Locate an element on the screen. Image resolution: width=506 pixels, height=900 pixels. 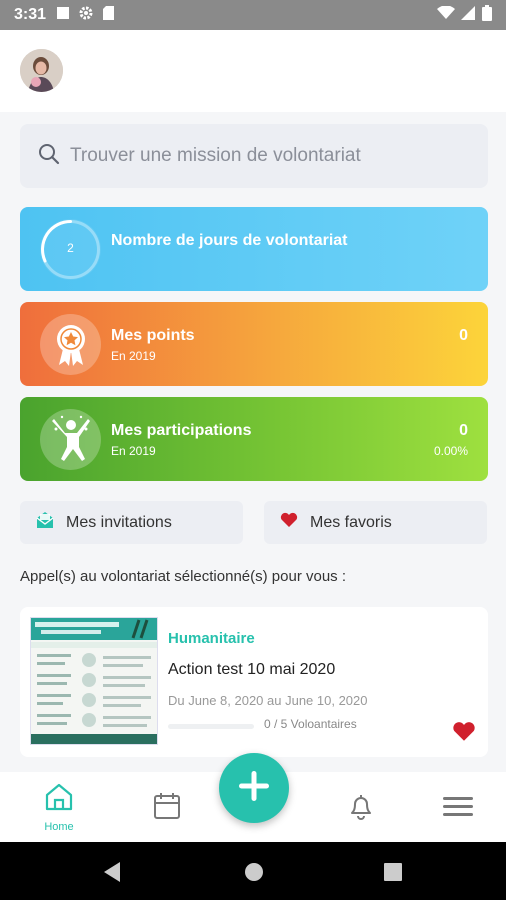
battery-icon is located at coordinates (487, 15).